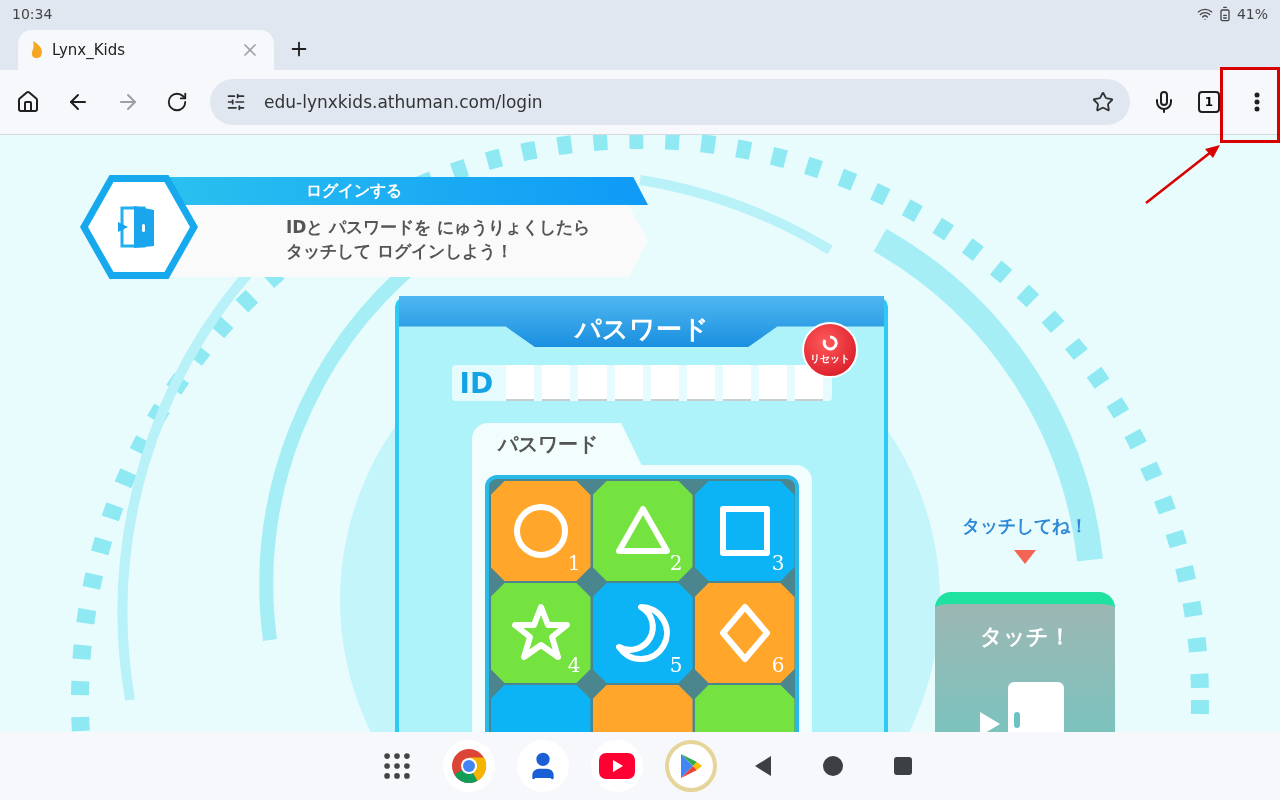 Image resolution: width=1280 pixels, height=800 pixels. What do you see at coordinates (670, 102) in the screenshot?
I see `address-bar: edu-lynxkids.athuman.com/login` at bounding box center [670, 102].